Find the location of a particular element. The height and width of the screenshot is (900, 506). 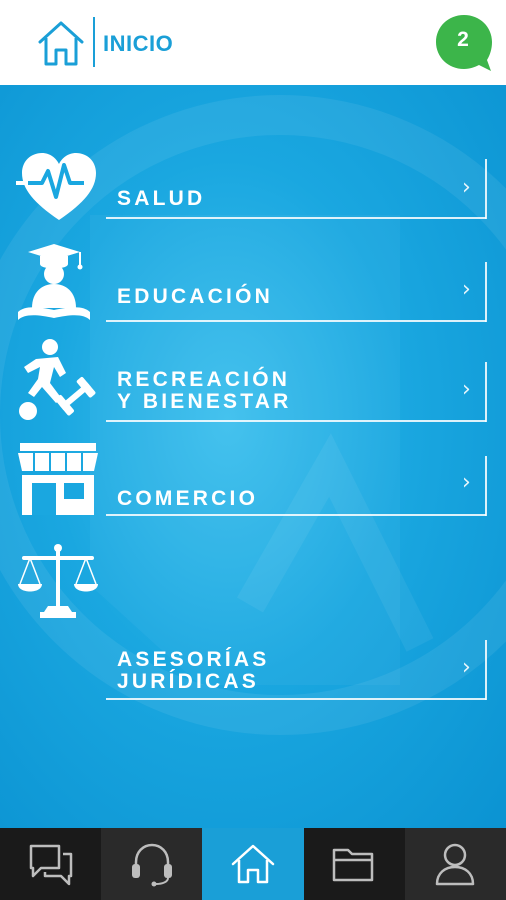

menu-item-label: ASESORÍAS JURÍDICAS is located at coordinates (193, 670).